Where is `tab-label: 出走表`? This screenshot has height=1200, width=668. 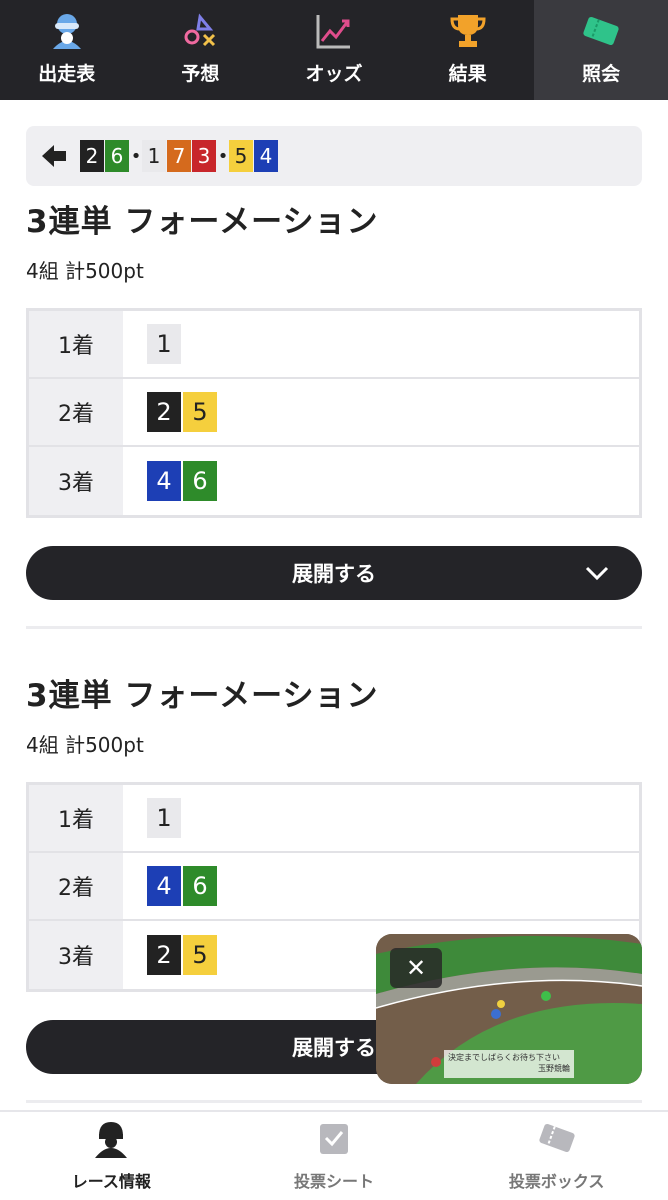 tab-label: 出走表 is located at coordinates (67, 74).